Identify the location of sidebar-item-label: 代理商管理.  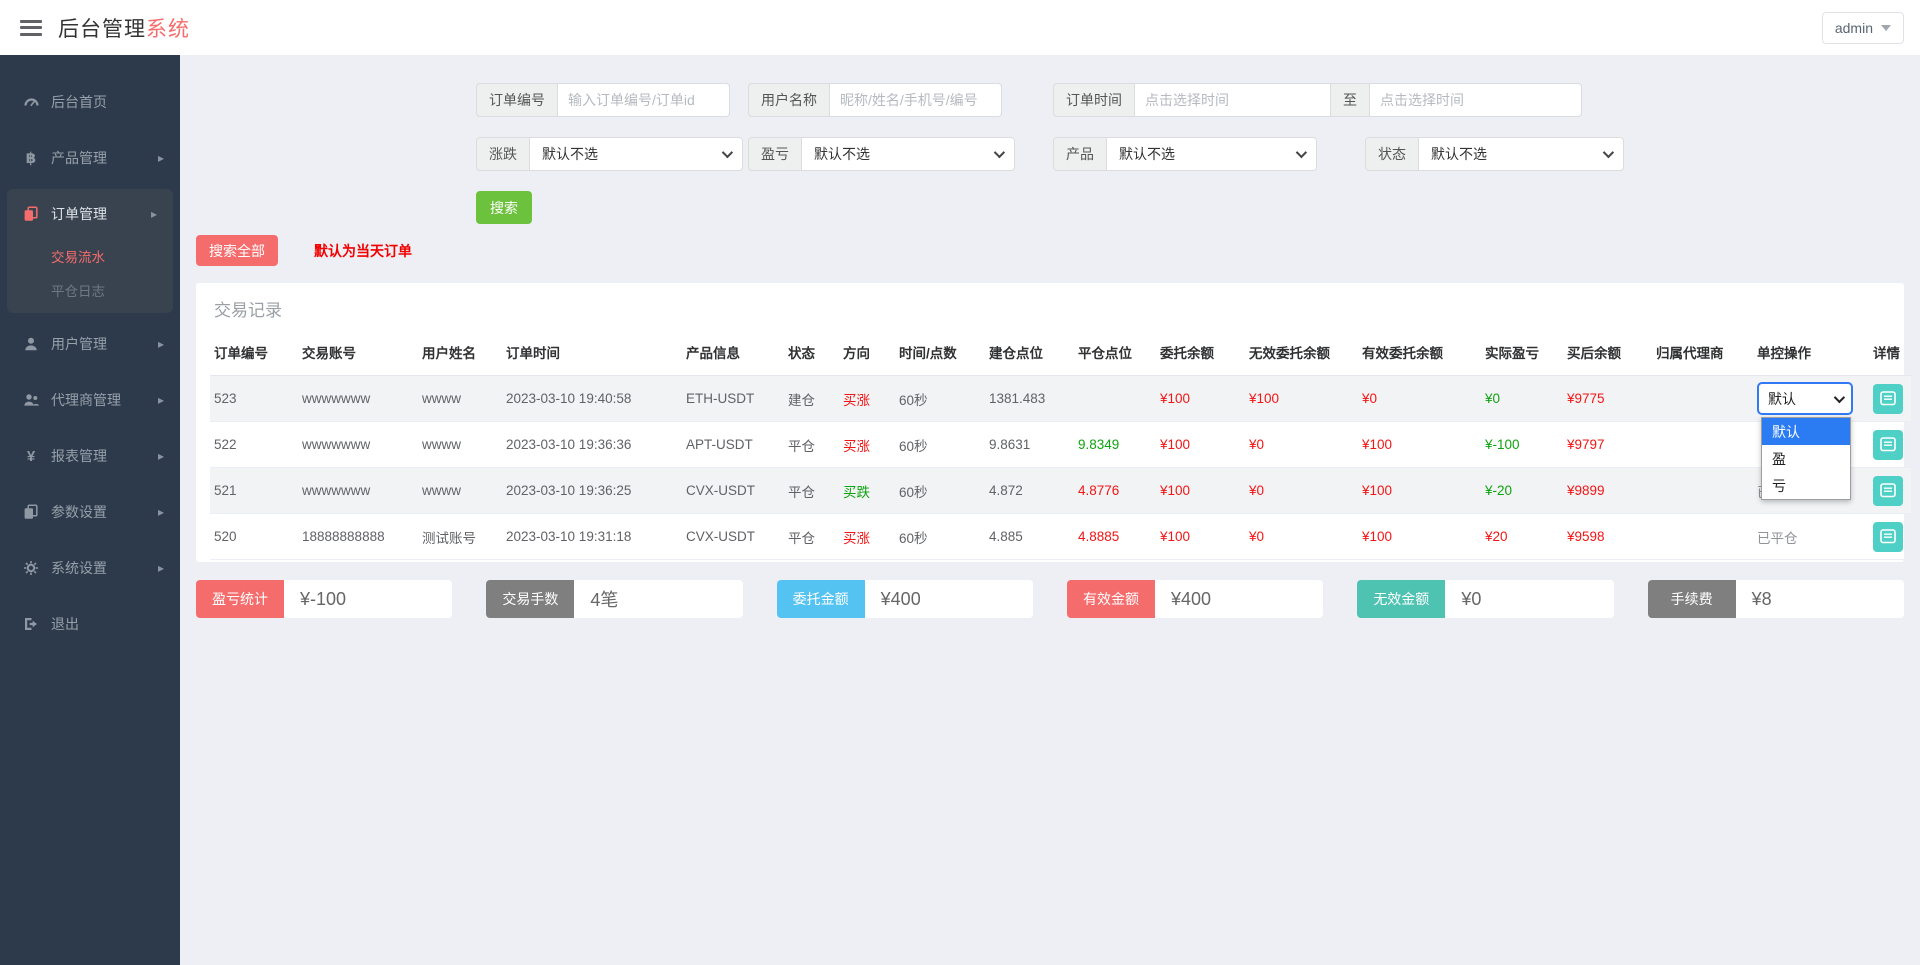
(86, 400).